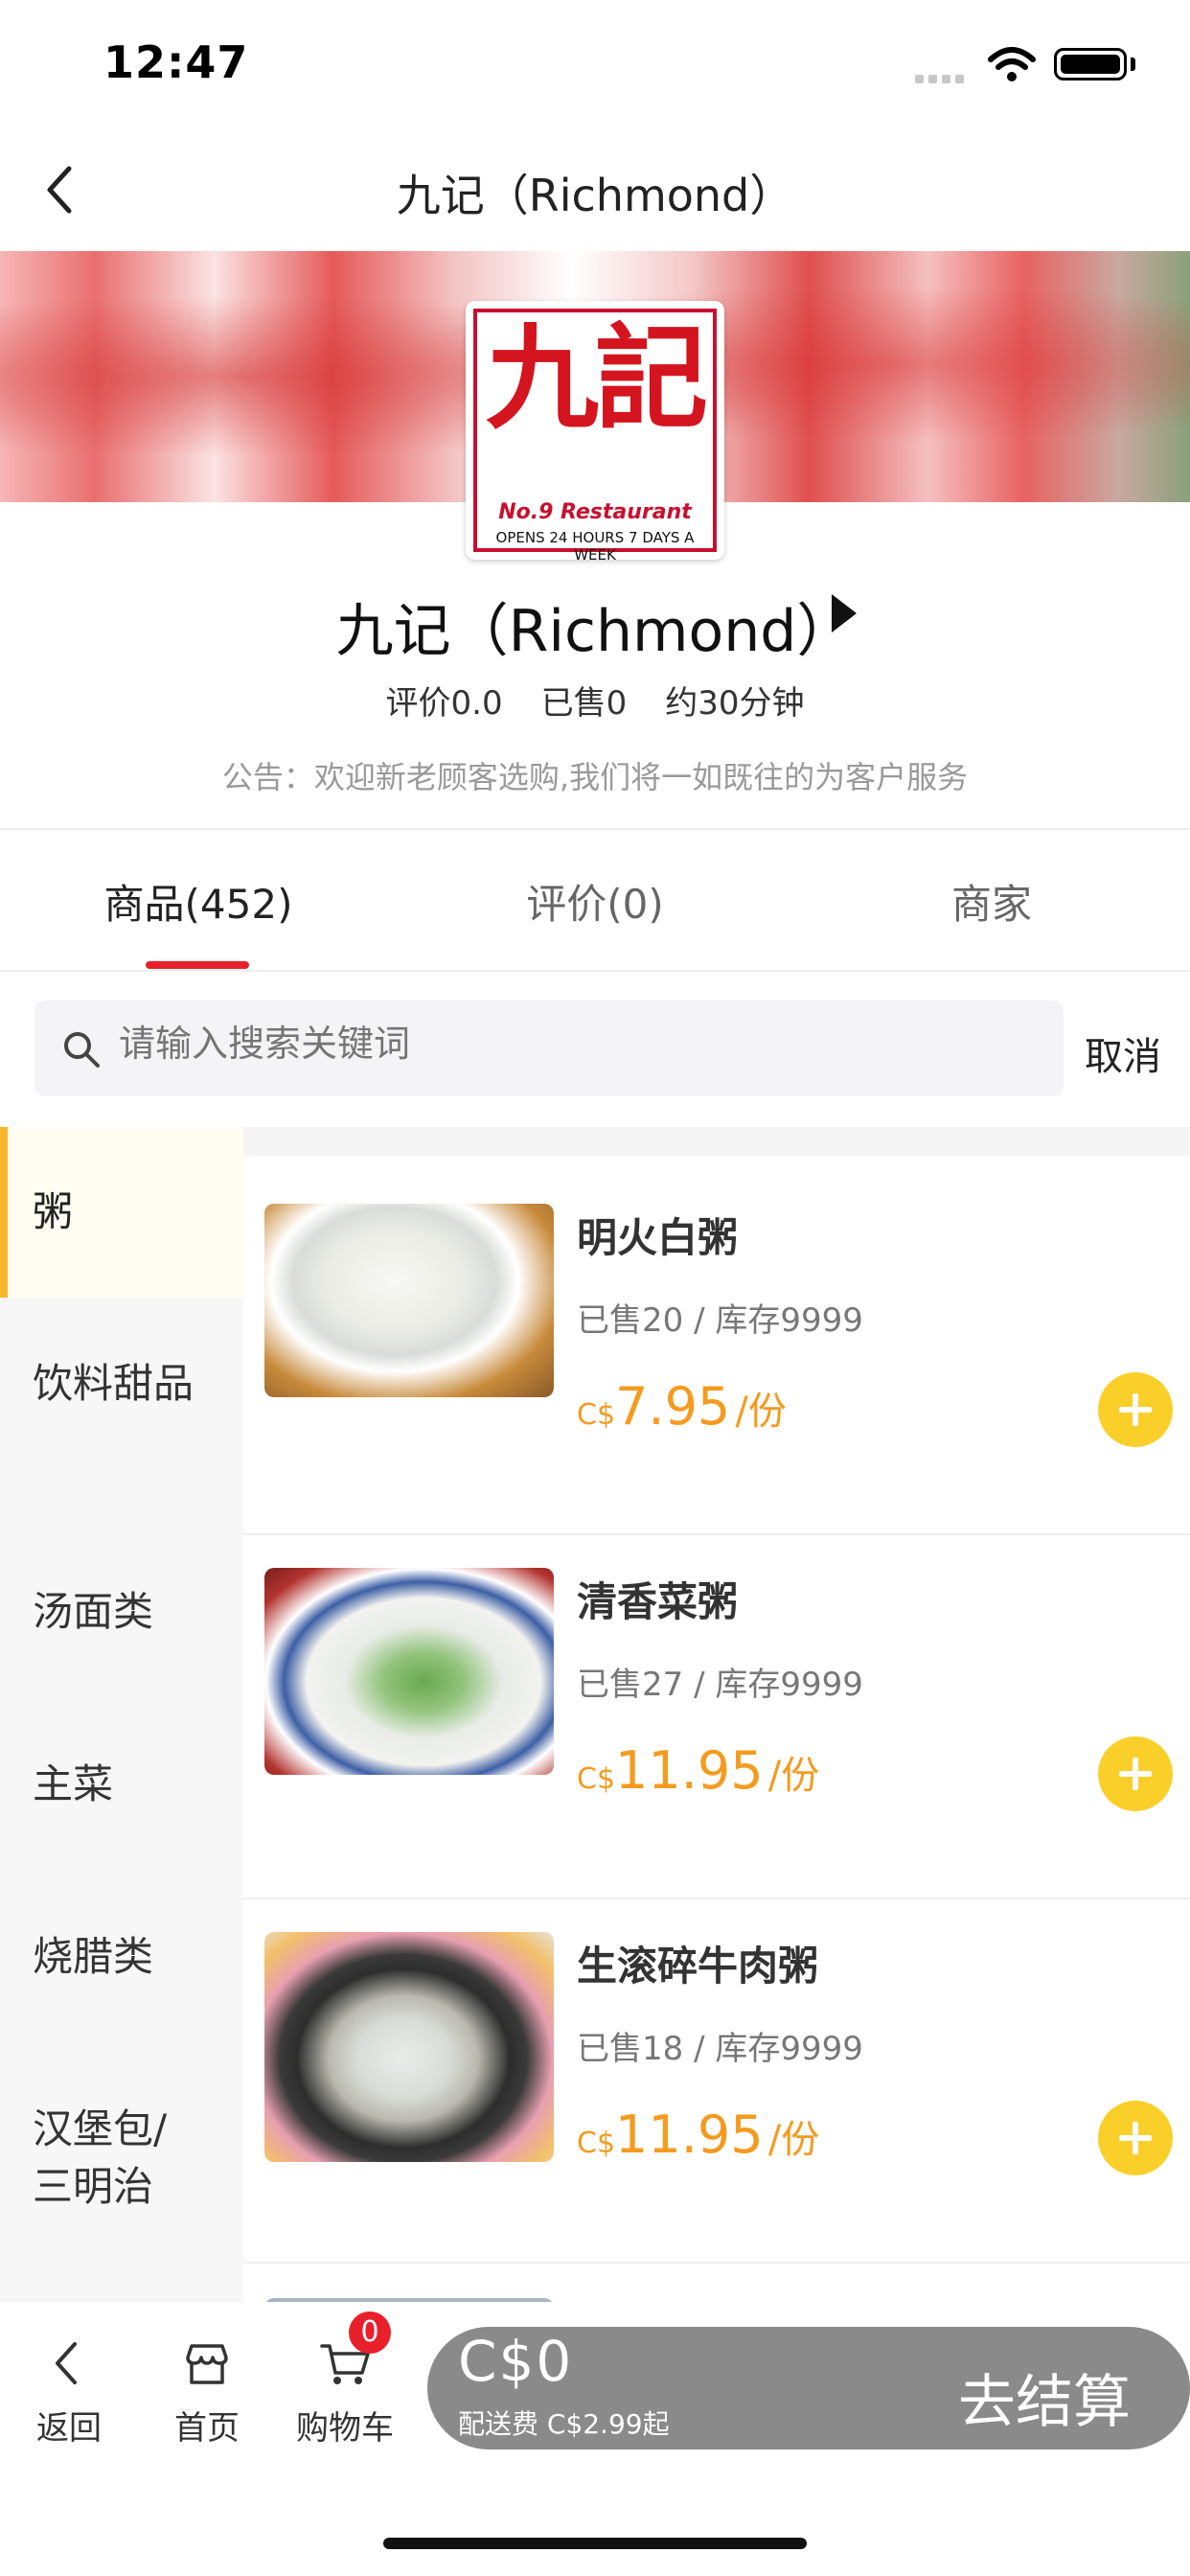 The image size is (1190, 2576). I want to click on battery-icon, so click(1091, 64).